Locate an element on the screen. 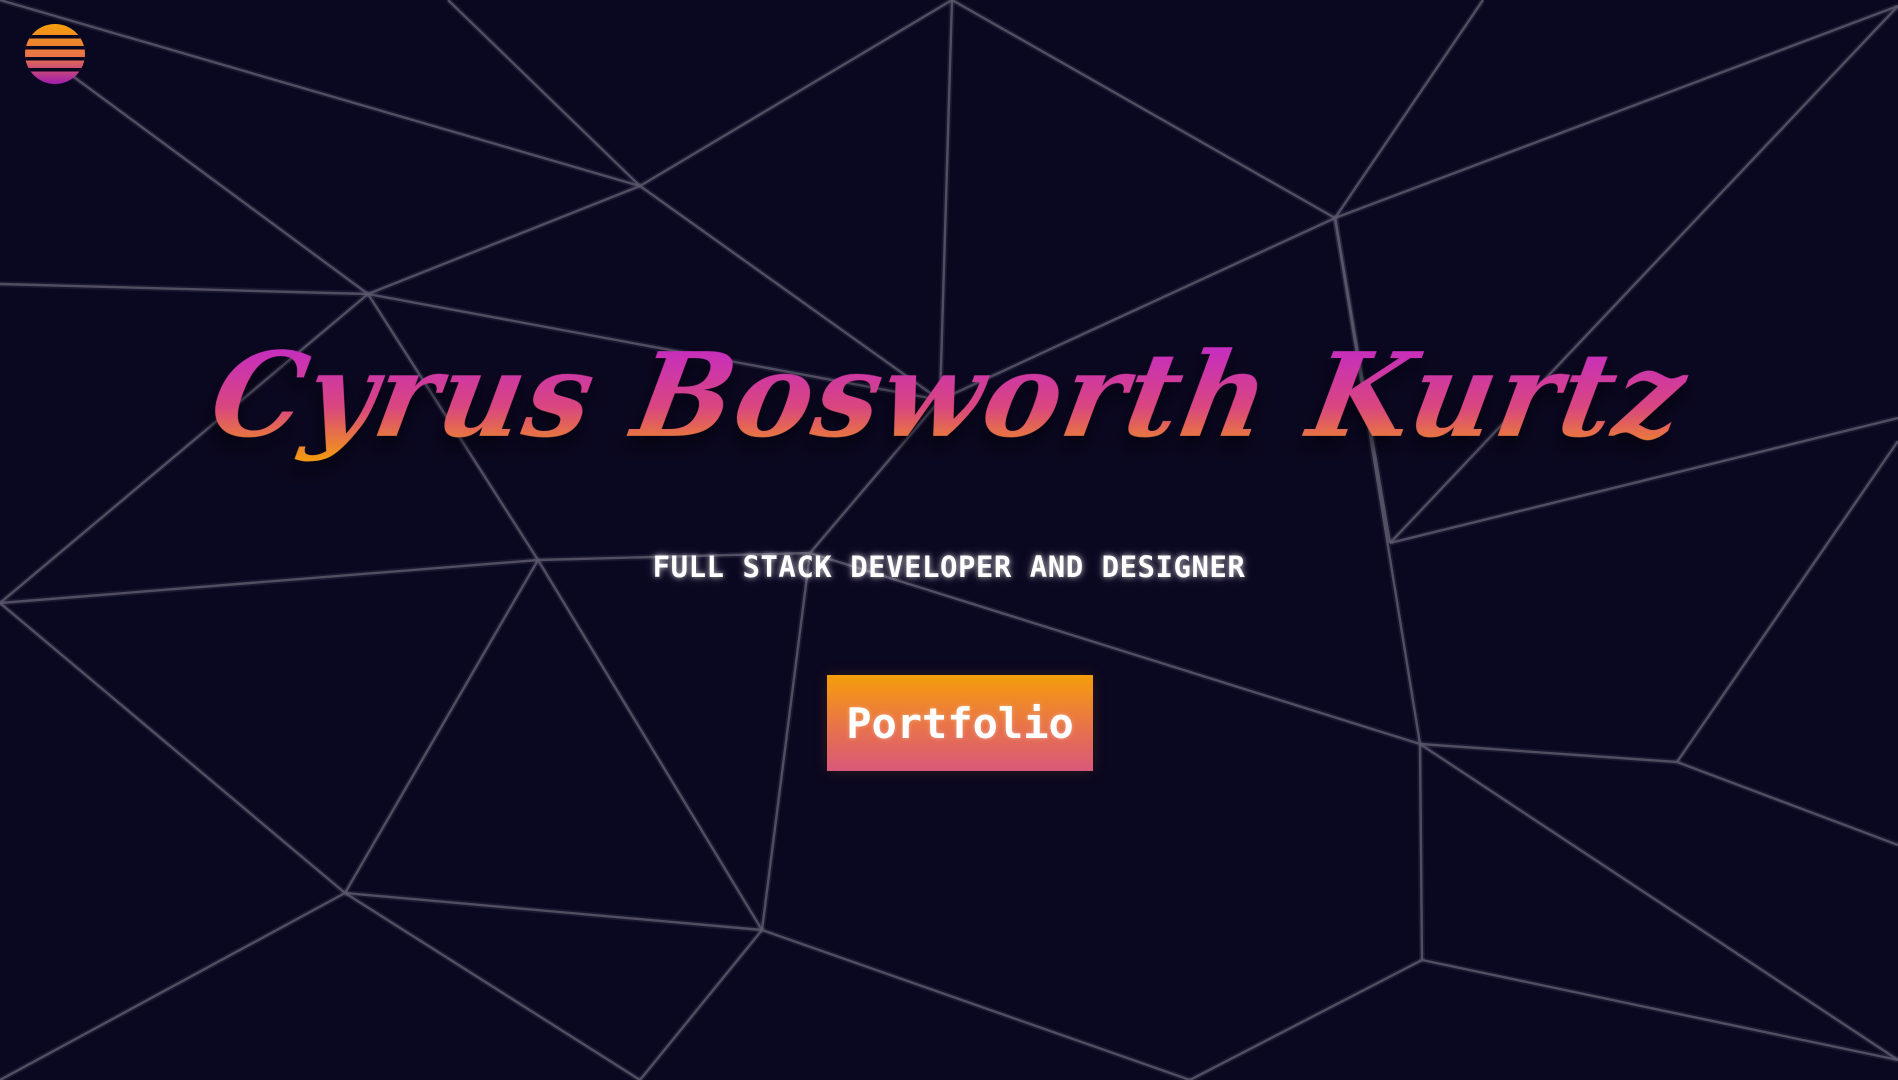 The height and width of the screenshot is (1080, 1898). portfolio-button: Portfolio is located at coordinates (960, 723).